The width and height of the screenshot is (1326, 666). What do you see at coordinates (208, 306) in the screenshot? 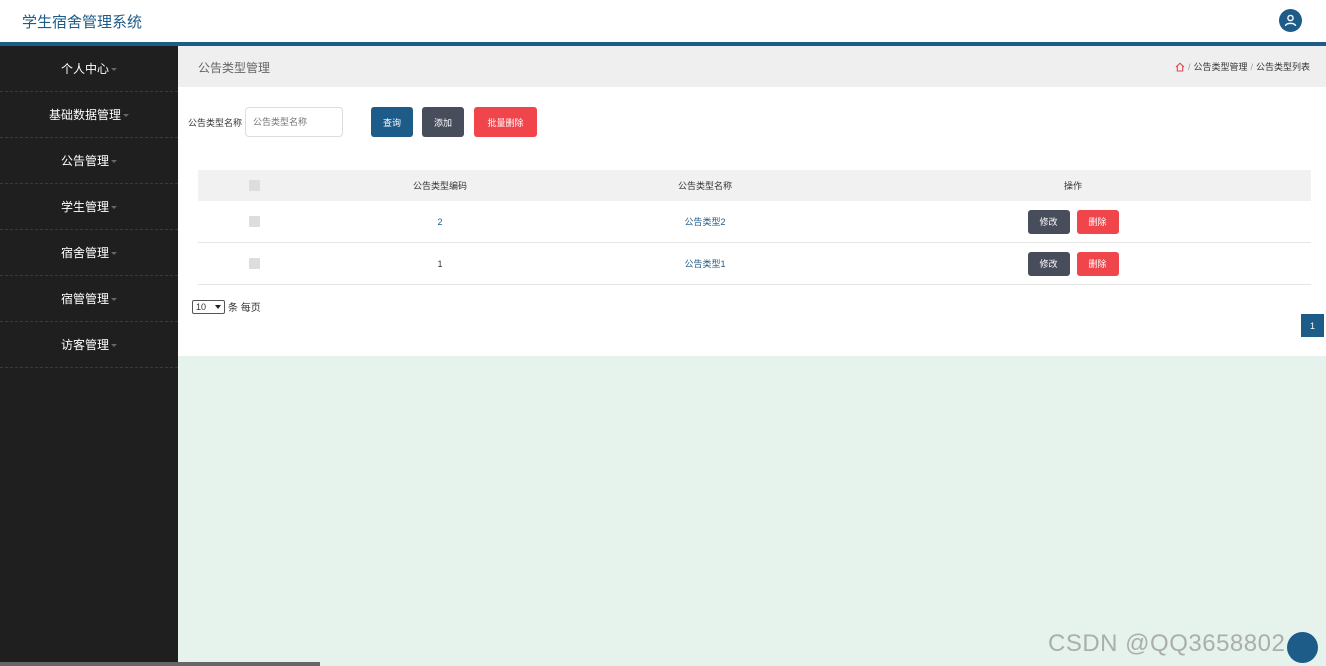
I see `page-size-select: 10` at bounding box center [208, 306].